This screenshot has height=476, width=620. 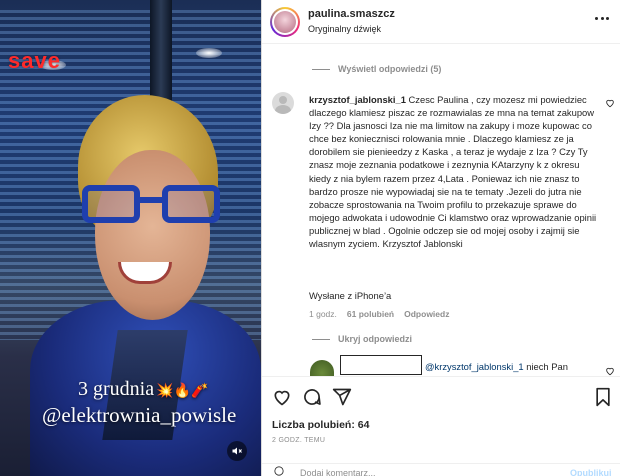 I want to click on profile-avatar, so click(x=285, y=22).